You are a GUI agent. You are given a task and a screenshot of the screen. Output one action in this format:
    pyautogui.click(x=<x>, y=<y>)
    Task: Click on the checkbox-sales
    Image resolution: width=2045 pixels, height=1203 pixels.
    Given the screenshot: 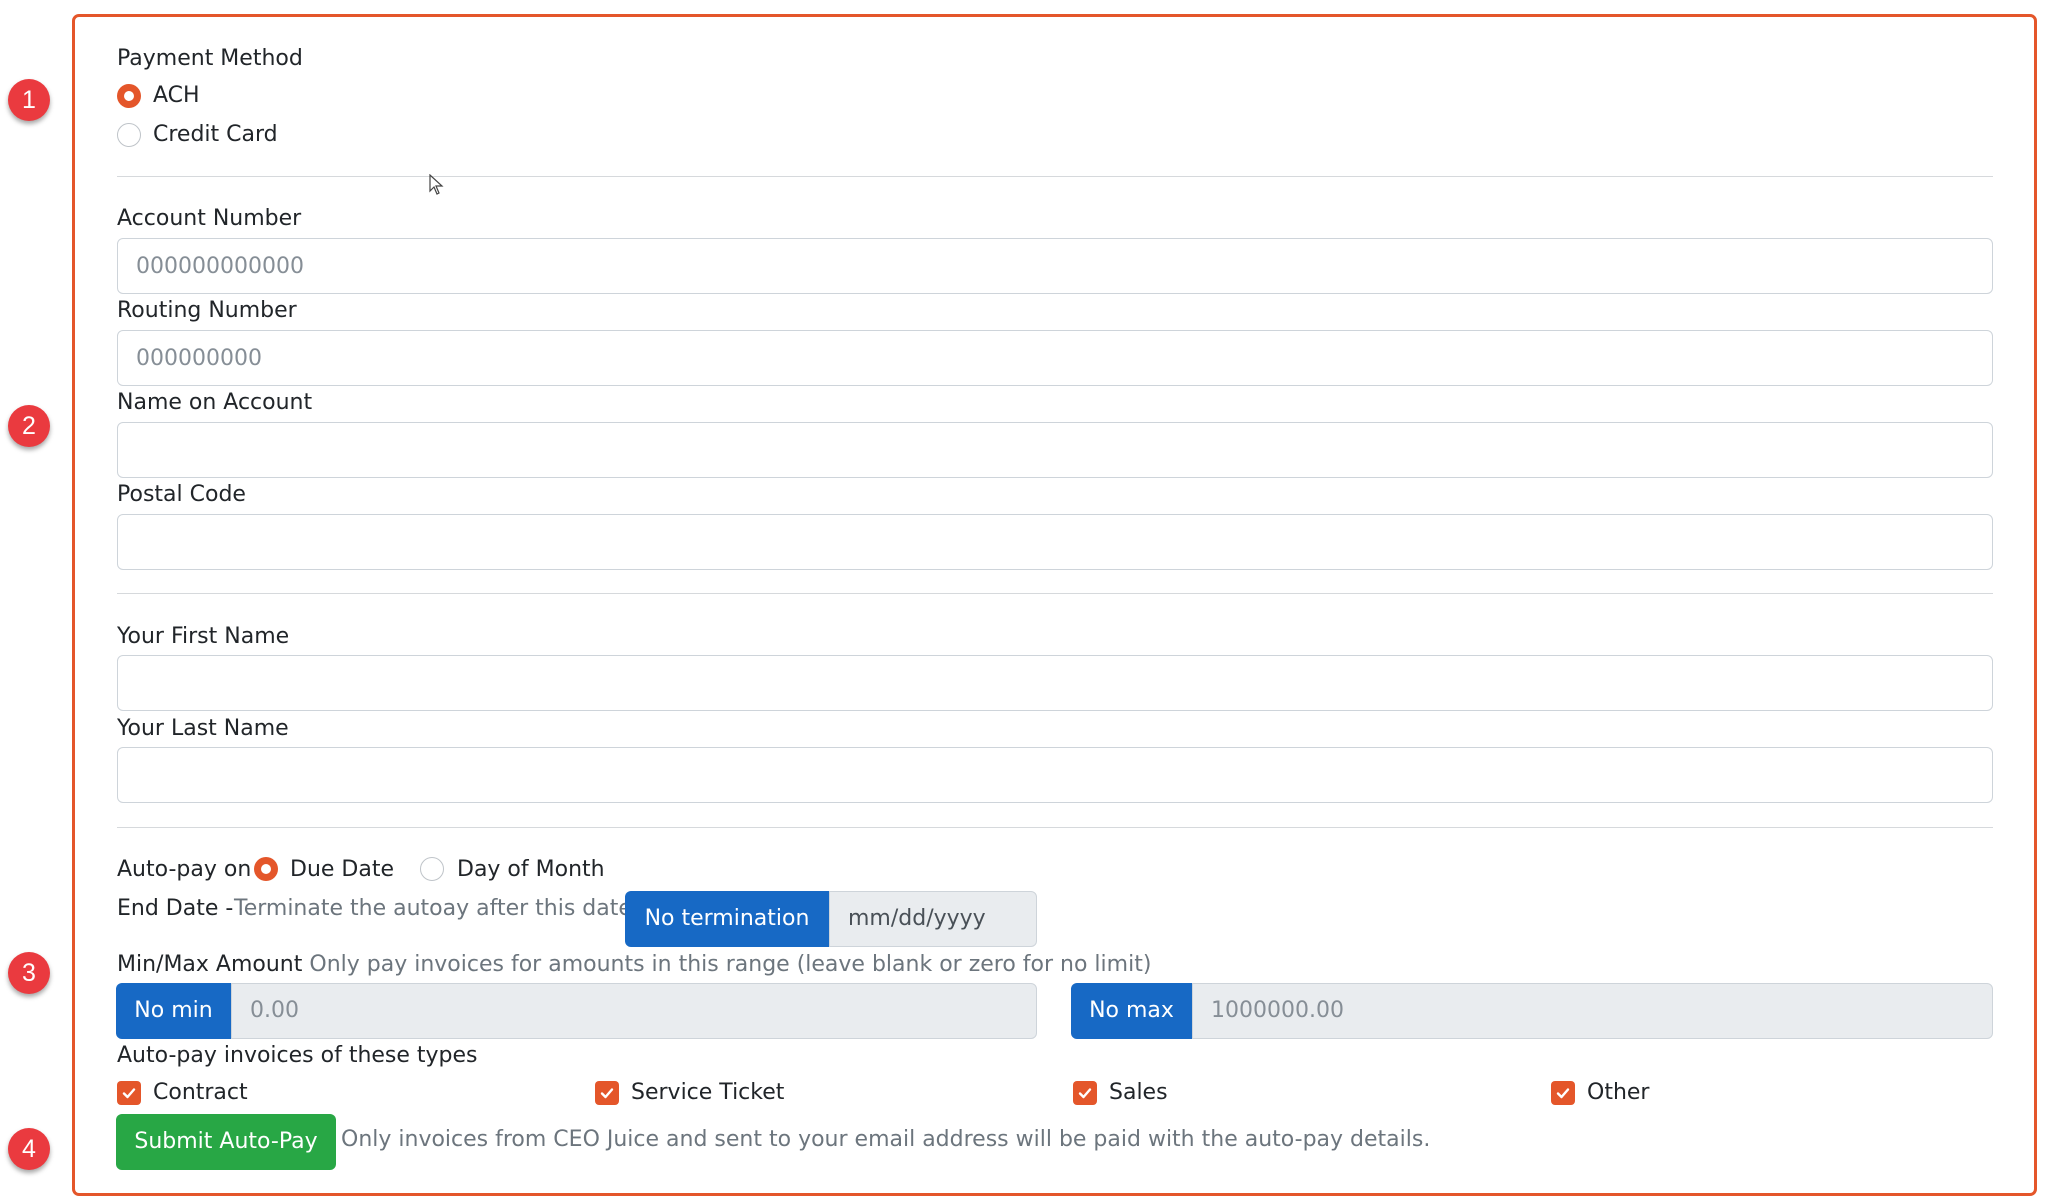 What is the action you would take?
    pyautogui.click(x=1085, y=1093)
    